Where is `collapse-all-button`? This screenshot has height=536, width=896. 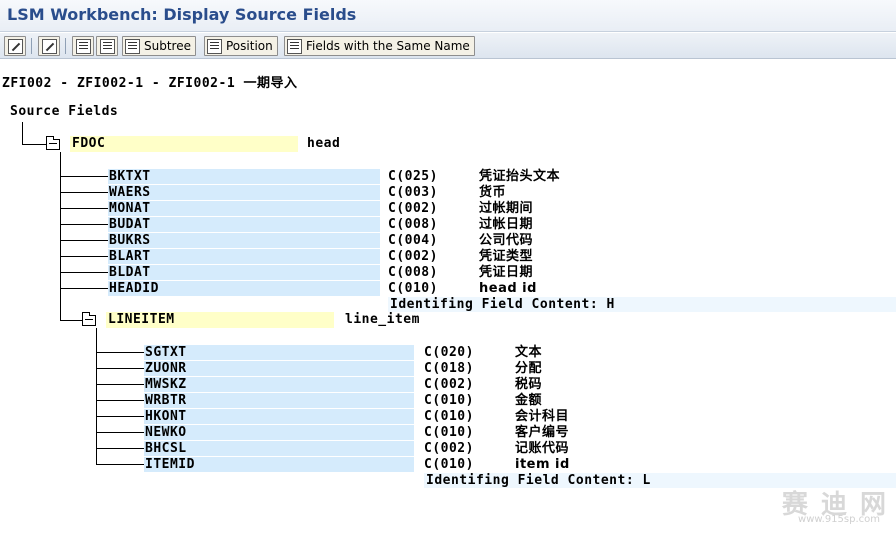
collapse-all-button is located at coordinates (107, 46).